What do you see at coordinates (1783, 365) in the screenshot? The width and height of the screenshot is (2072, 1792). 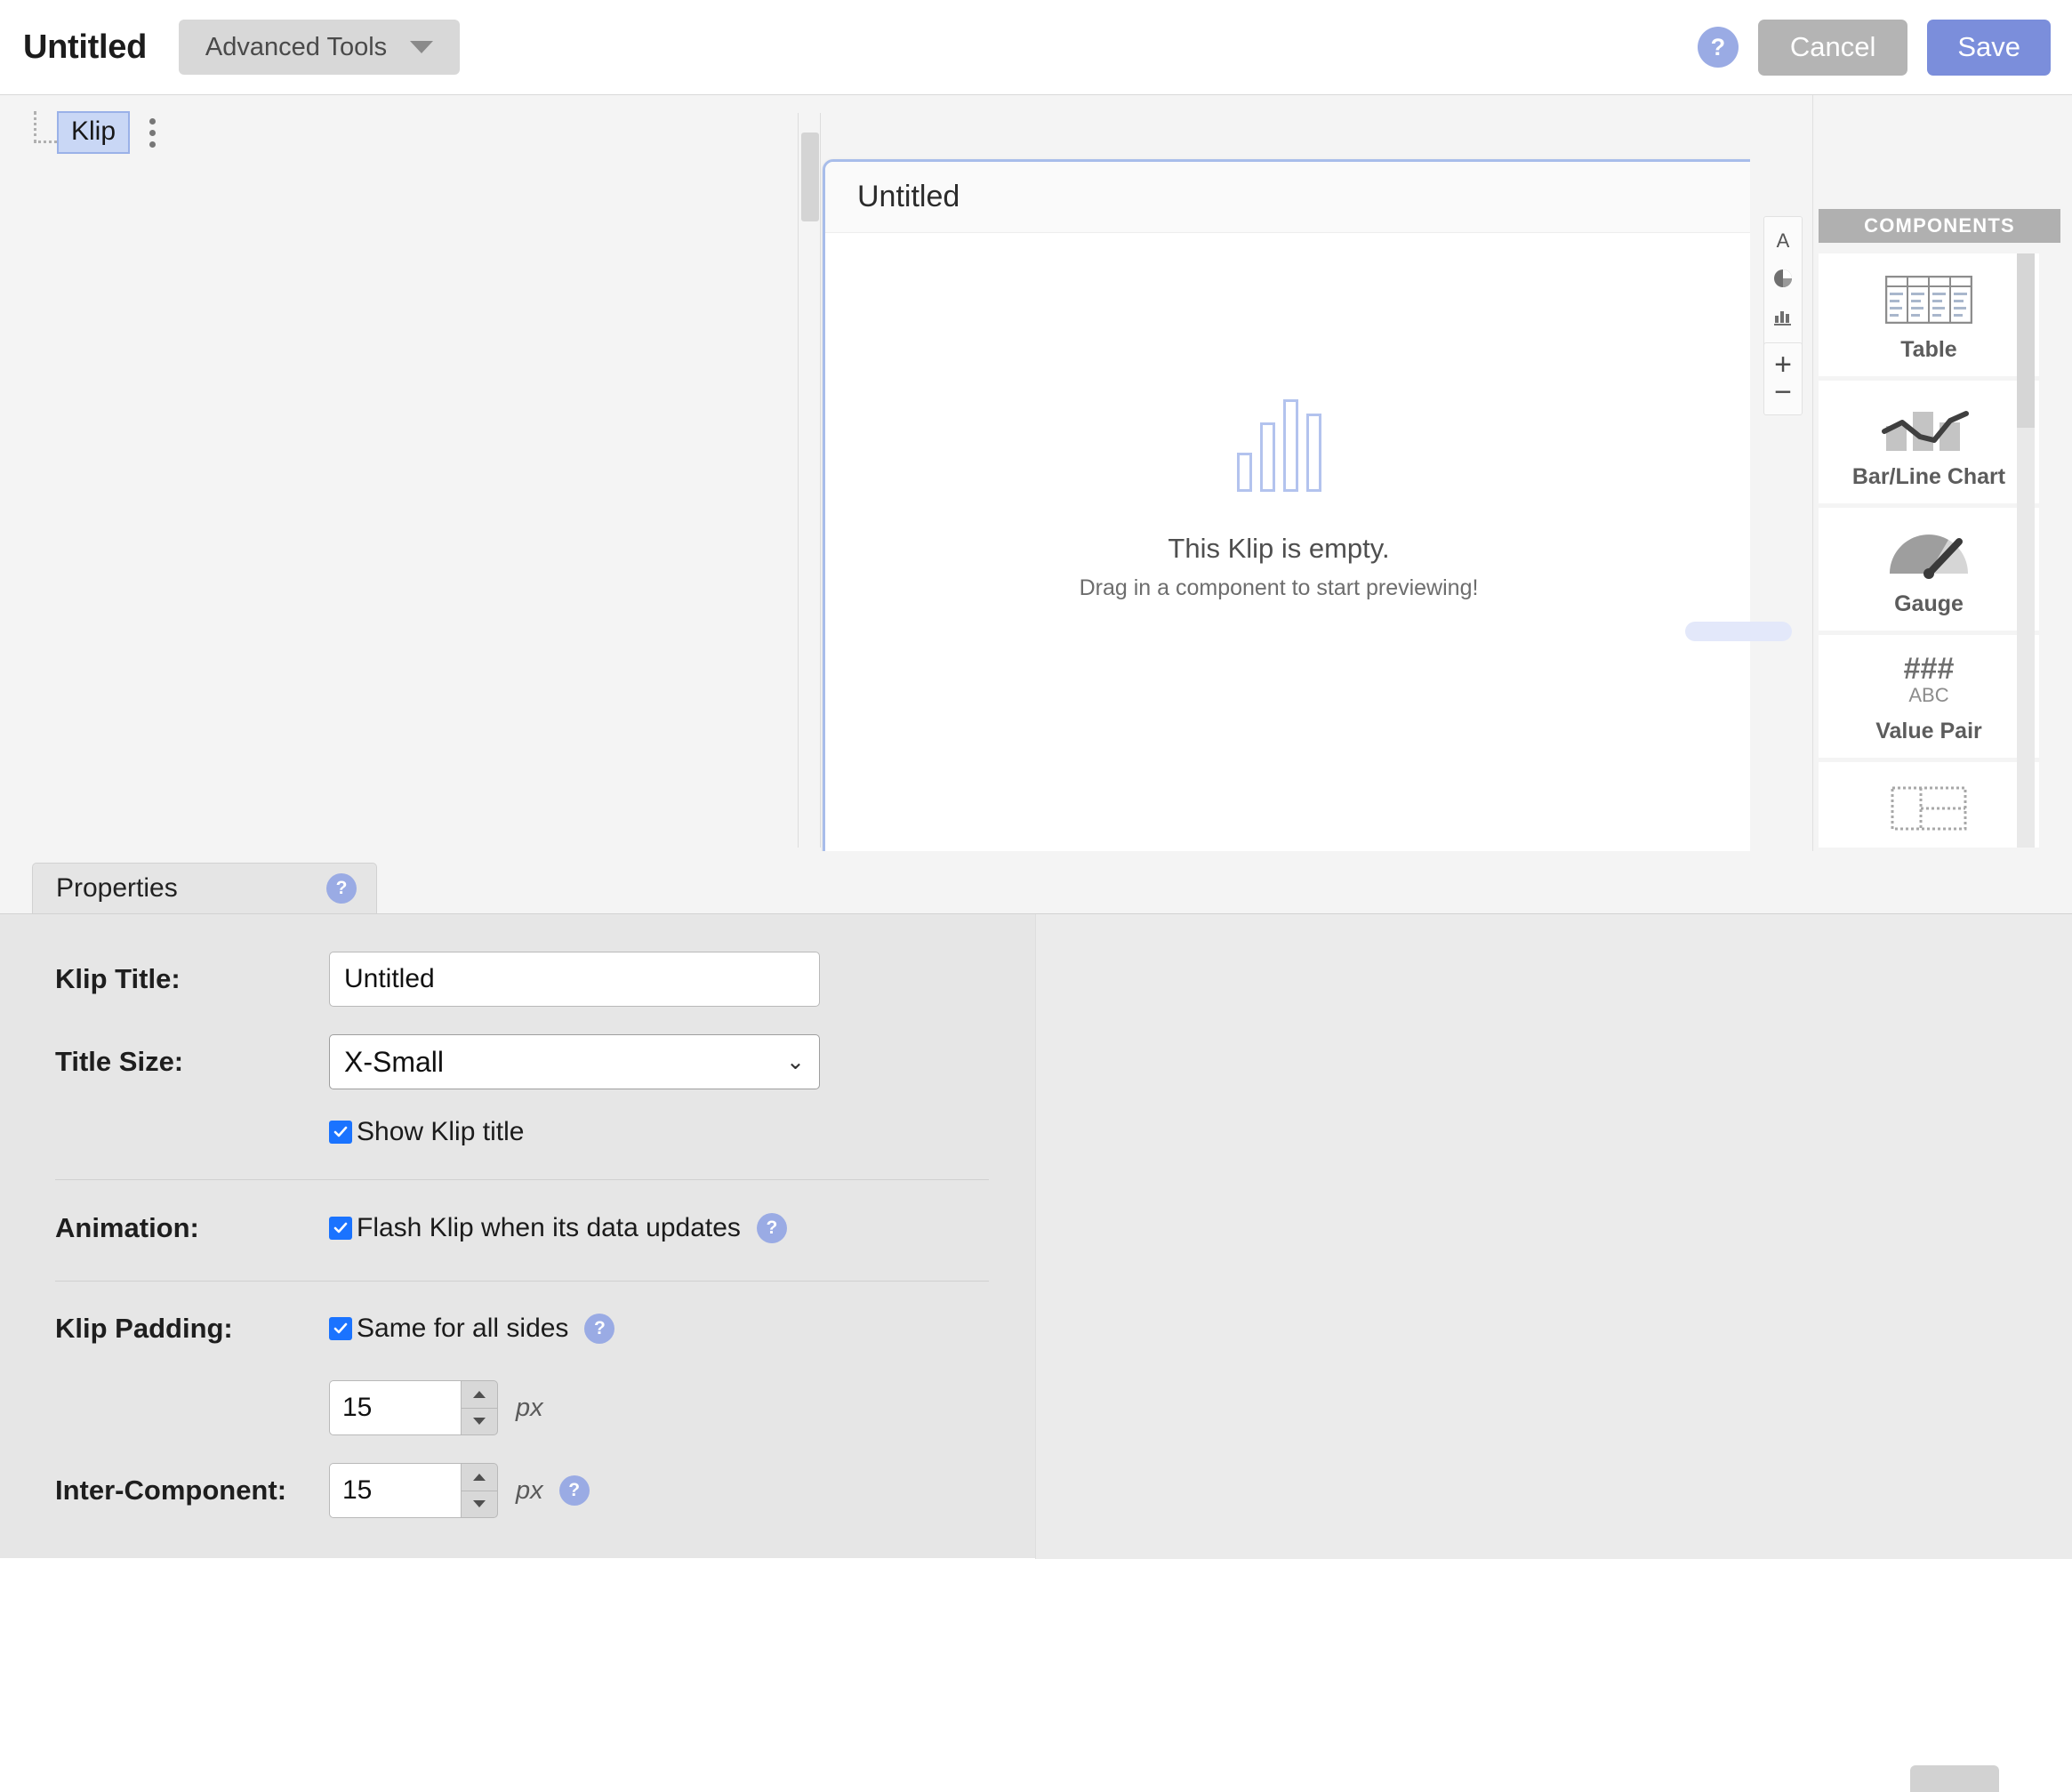 I see `zoom-in-button: +` at bounding box center [1783, 365].